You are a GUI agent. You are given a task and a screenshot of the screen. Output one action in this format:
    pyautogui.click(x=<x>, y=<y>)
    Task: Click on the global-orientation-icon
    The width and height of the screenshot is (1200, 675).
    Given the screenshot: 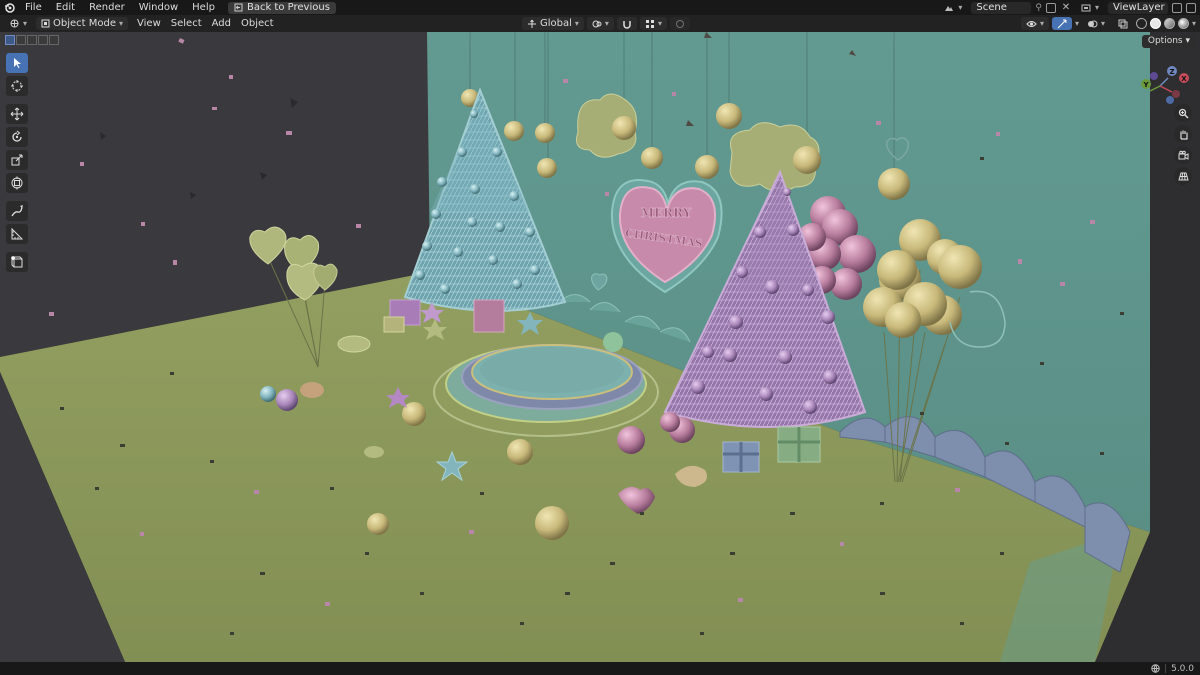 What is the action you would take?
    pyautogui.click(x=532, y=23)
    